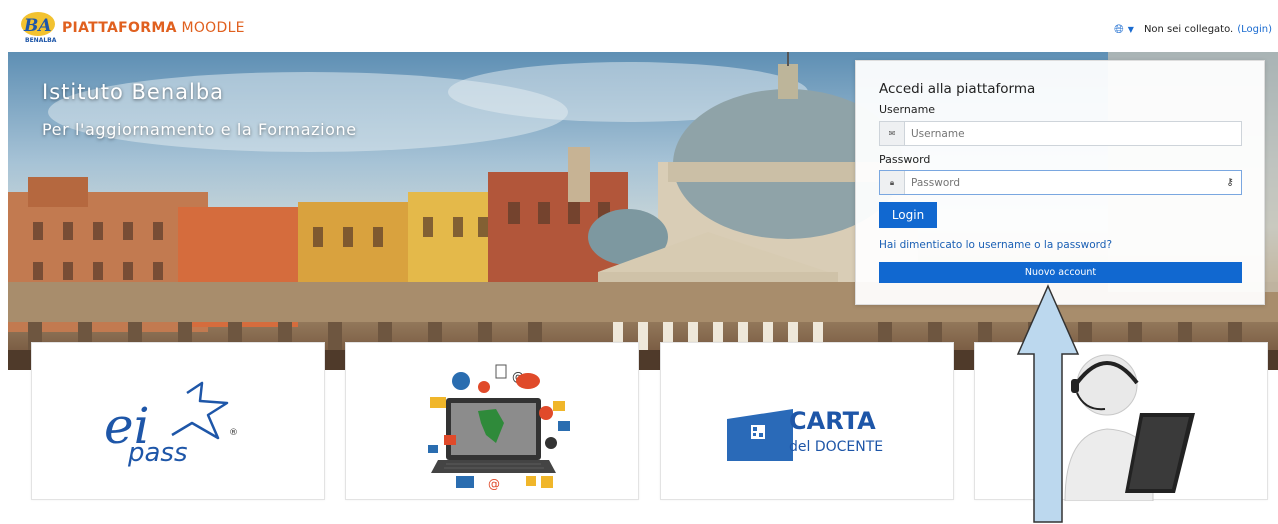 The width and height of the screenshot is (1278, 524). I want to click on card-digital-communication: @ @, so click(492, 421).